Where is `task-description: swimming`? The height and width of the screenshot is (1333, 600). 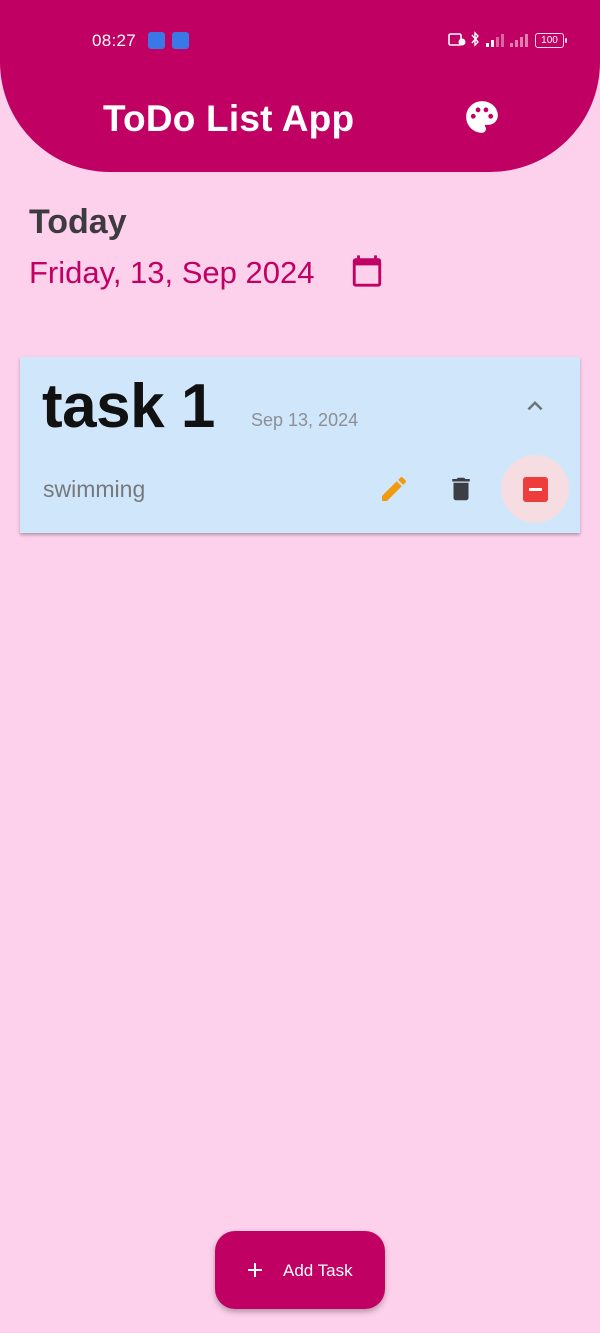
task-description: swimming is located at coordinates (94, 489).